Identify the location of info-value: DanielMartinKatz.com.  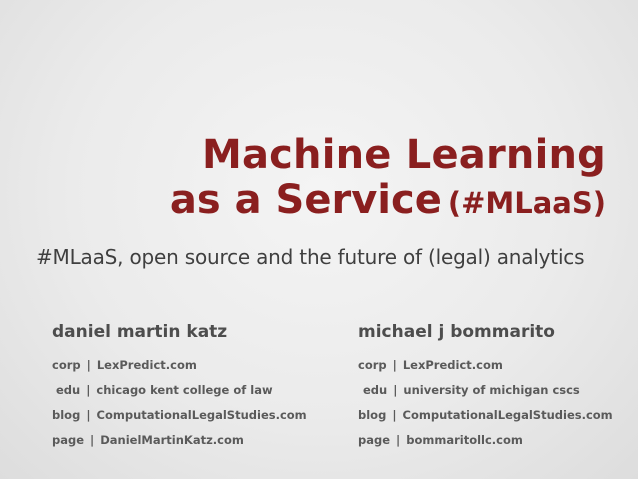
(172, 440).